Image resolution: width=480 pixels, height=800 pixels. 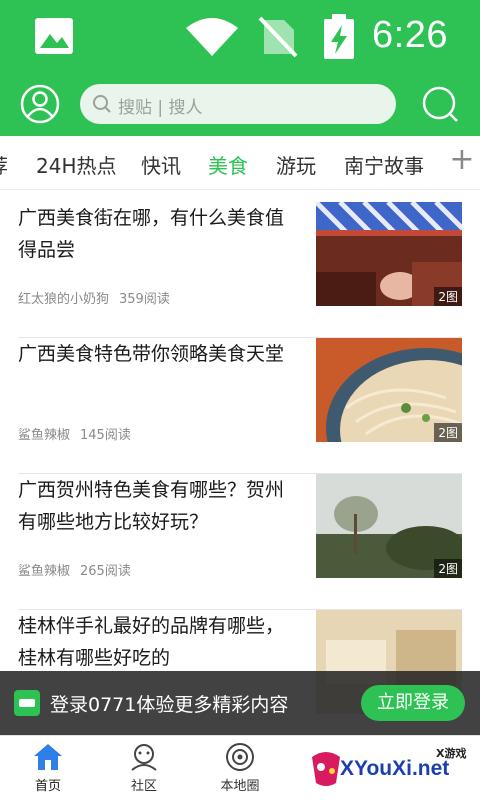 What do you see at coordinates (296, 164) in the screenshot?
I see `tab-travel: 游玩` at bounding box center [296, 164].